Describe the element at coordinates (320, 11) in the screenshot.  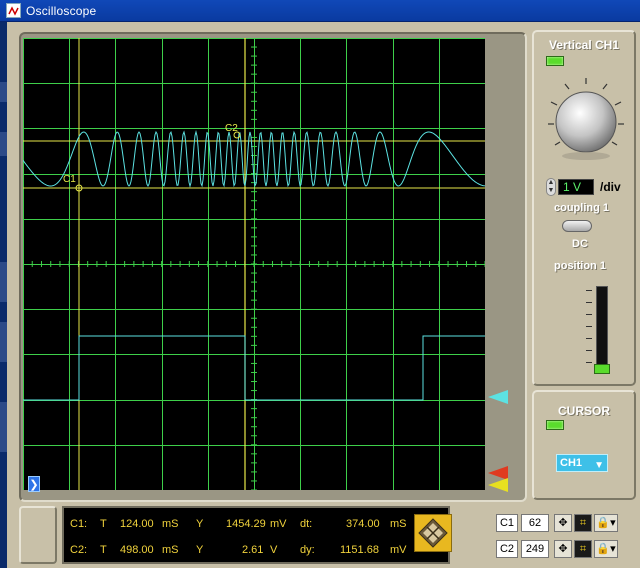
I see `title-bar: Oscilloscope` at that location.